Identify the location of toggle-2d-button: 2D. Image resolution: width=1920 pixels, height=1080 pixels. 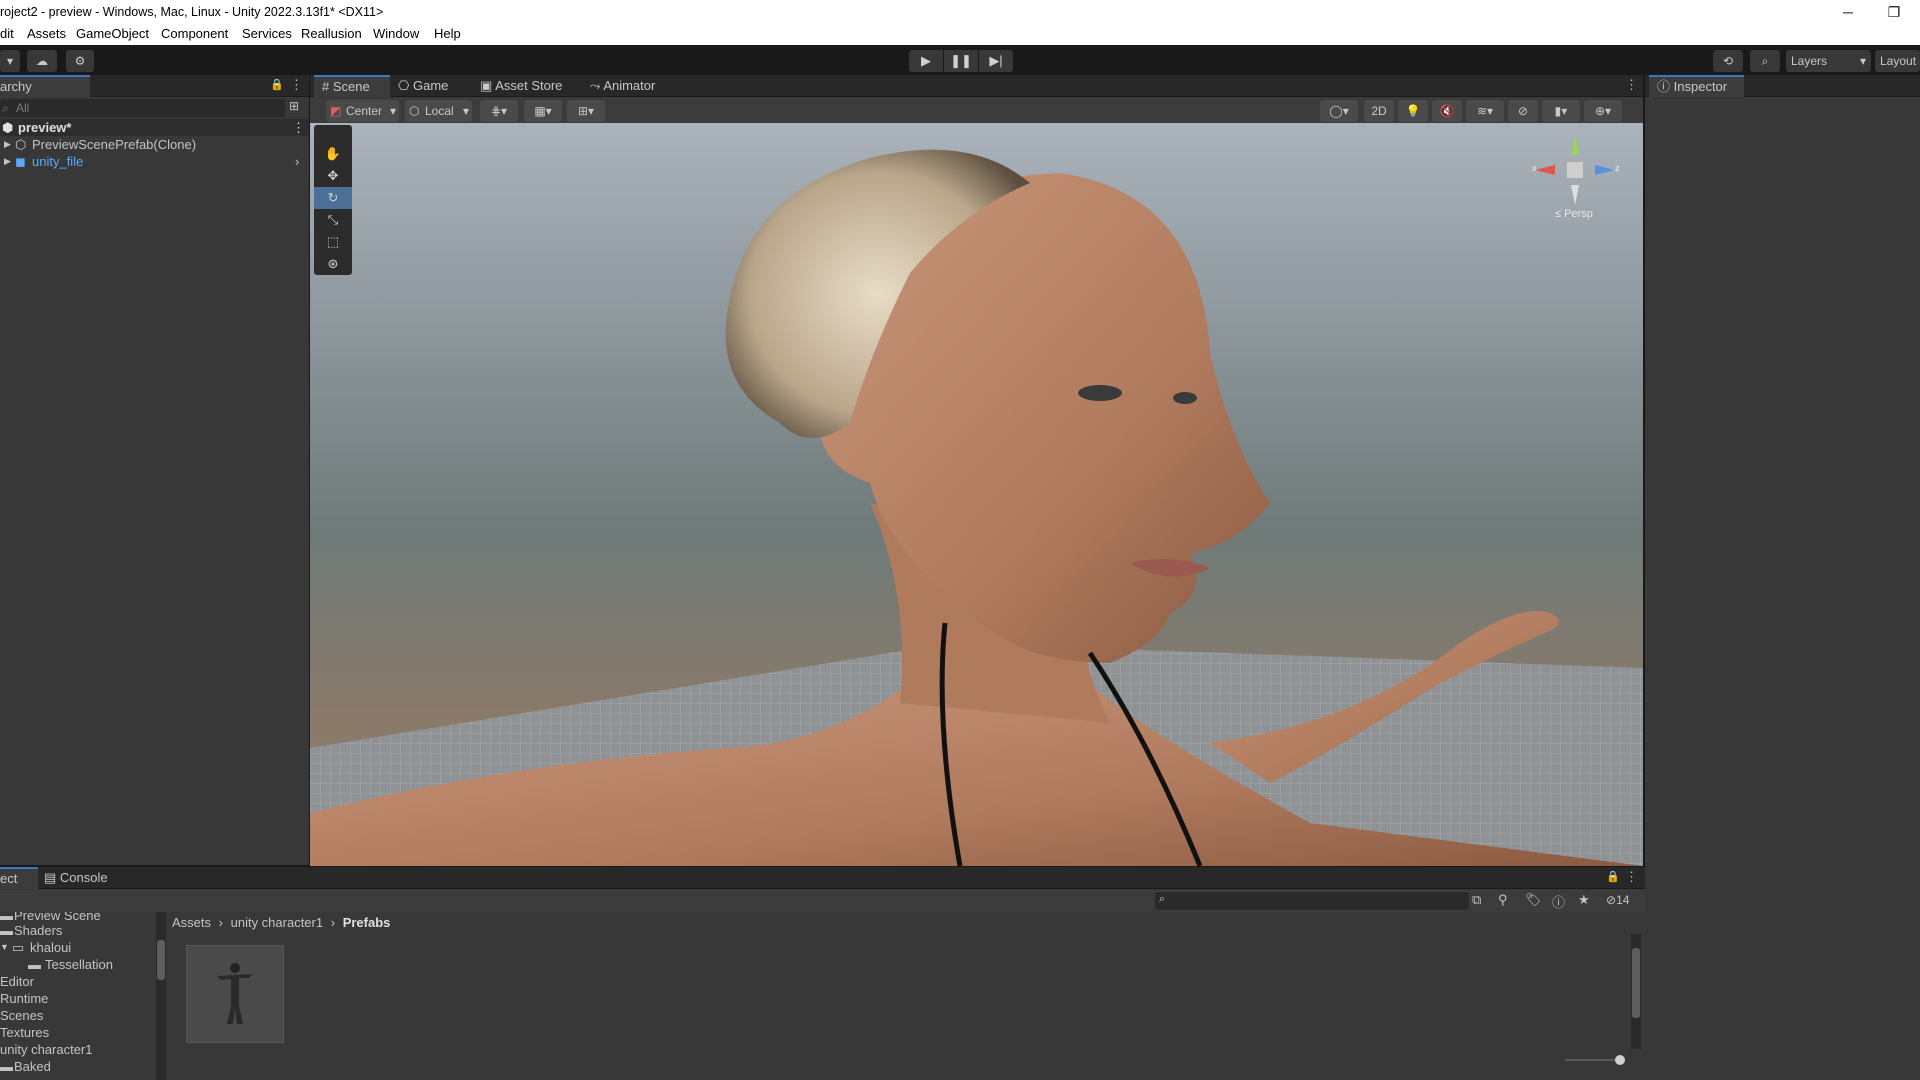
(1379, 111).